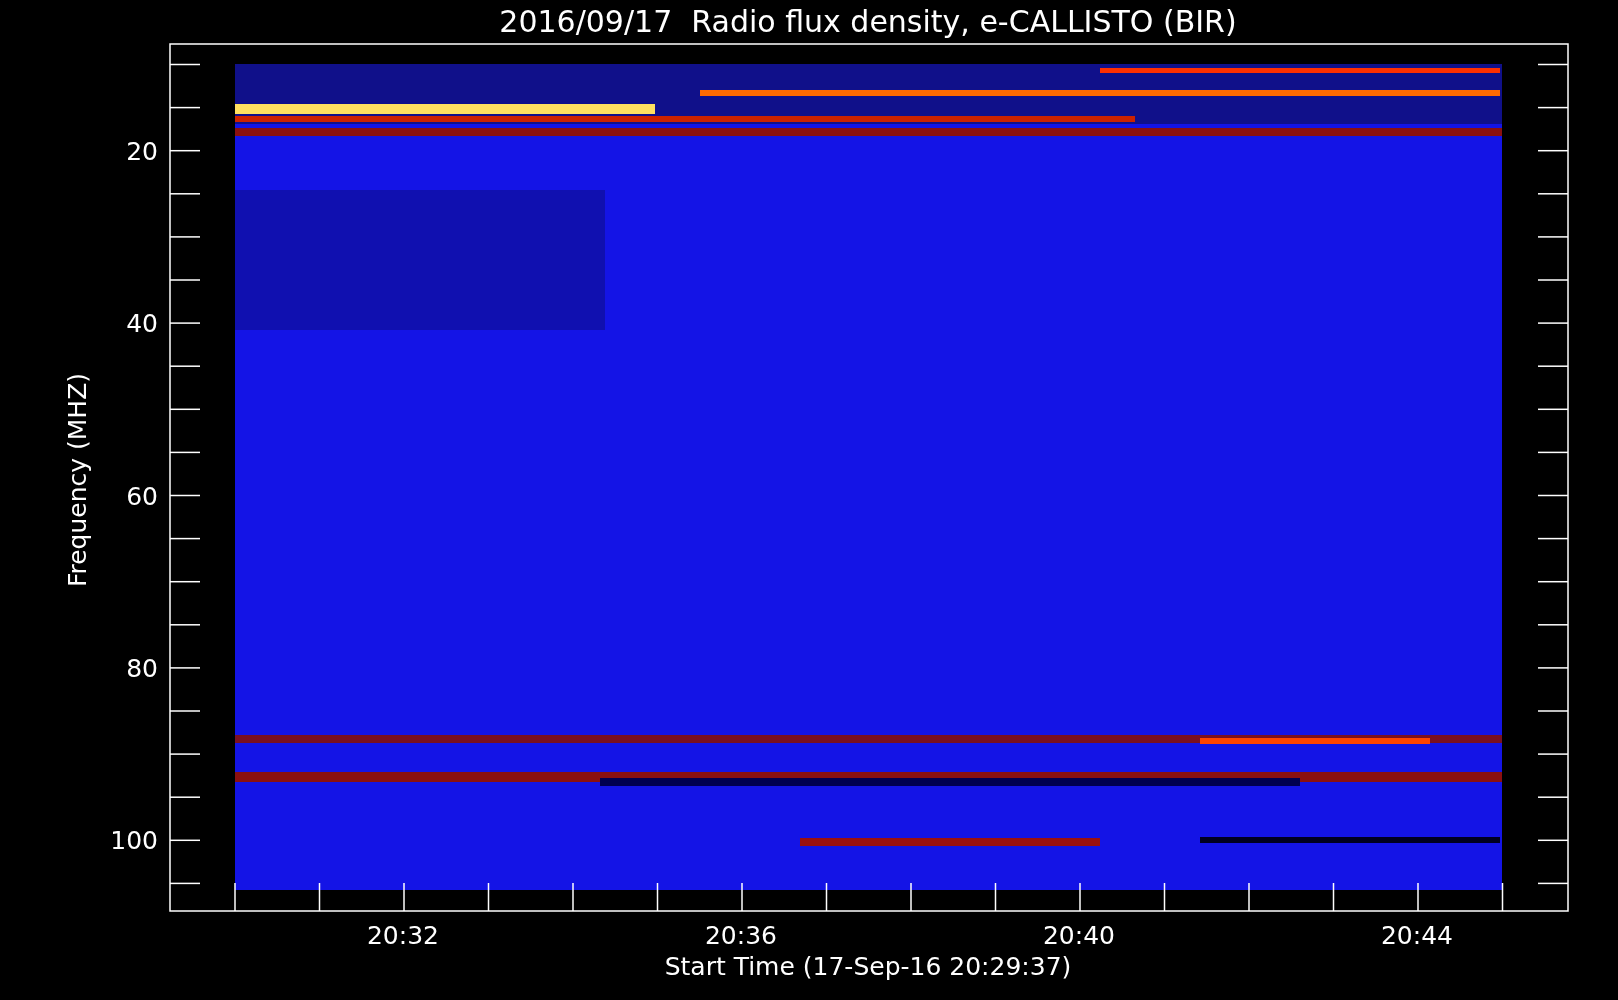 The height and width of the screenshot is (1000, 1618). I want to click on y-tick-label: 80, so click(142, 668).